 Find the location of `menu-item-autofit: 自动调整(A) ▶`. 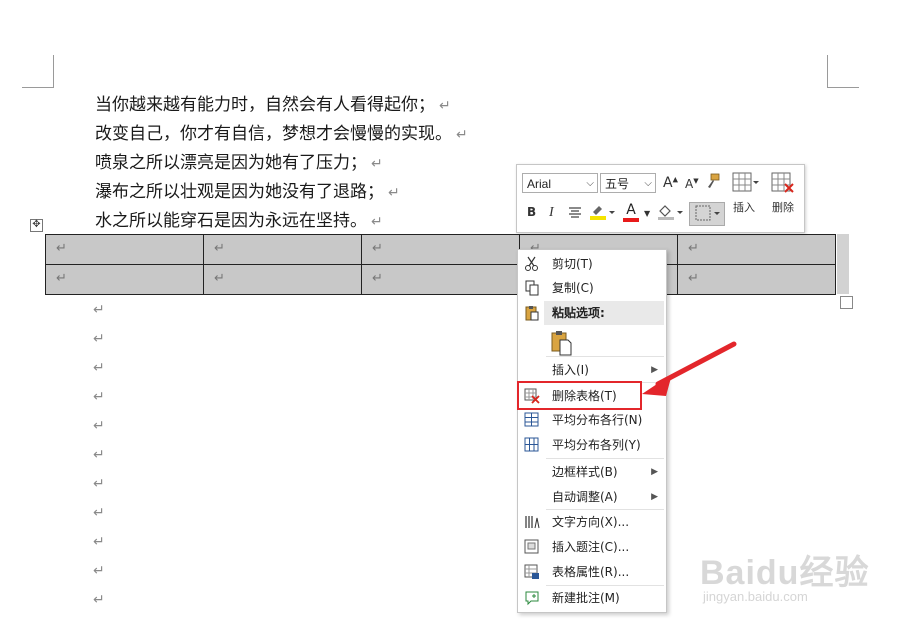

menu-item-autofit: 自动调整(A) ▶ is located at coordinates (592, 497).